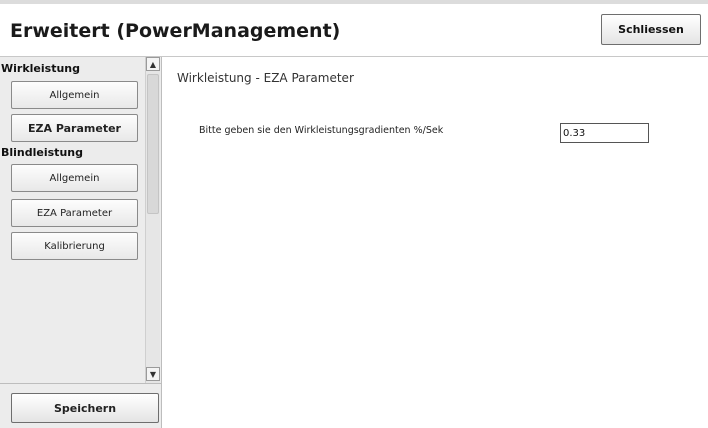 This screenshot has width=708, height=428. I want to click on page-title: Erweitert (PowerManagement), so click(175, 31).